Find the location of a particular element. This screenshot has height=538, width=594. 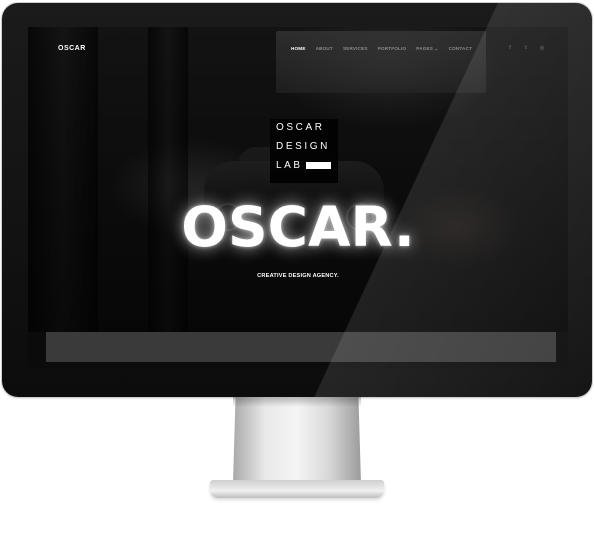

menu-item-pages: PAGES ⌄ is located at coordinates (427, 49).